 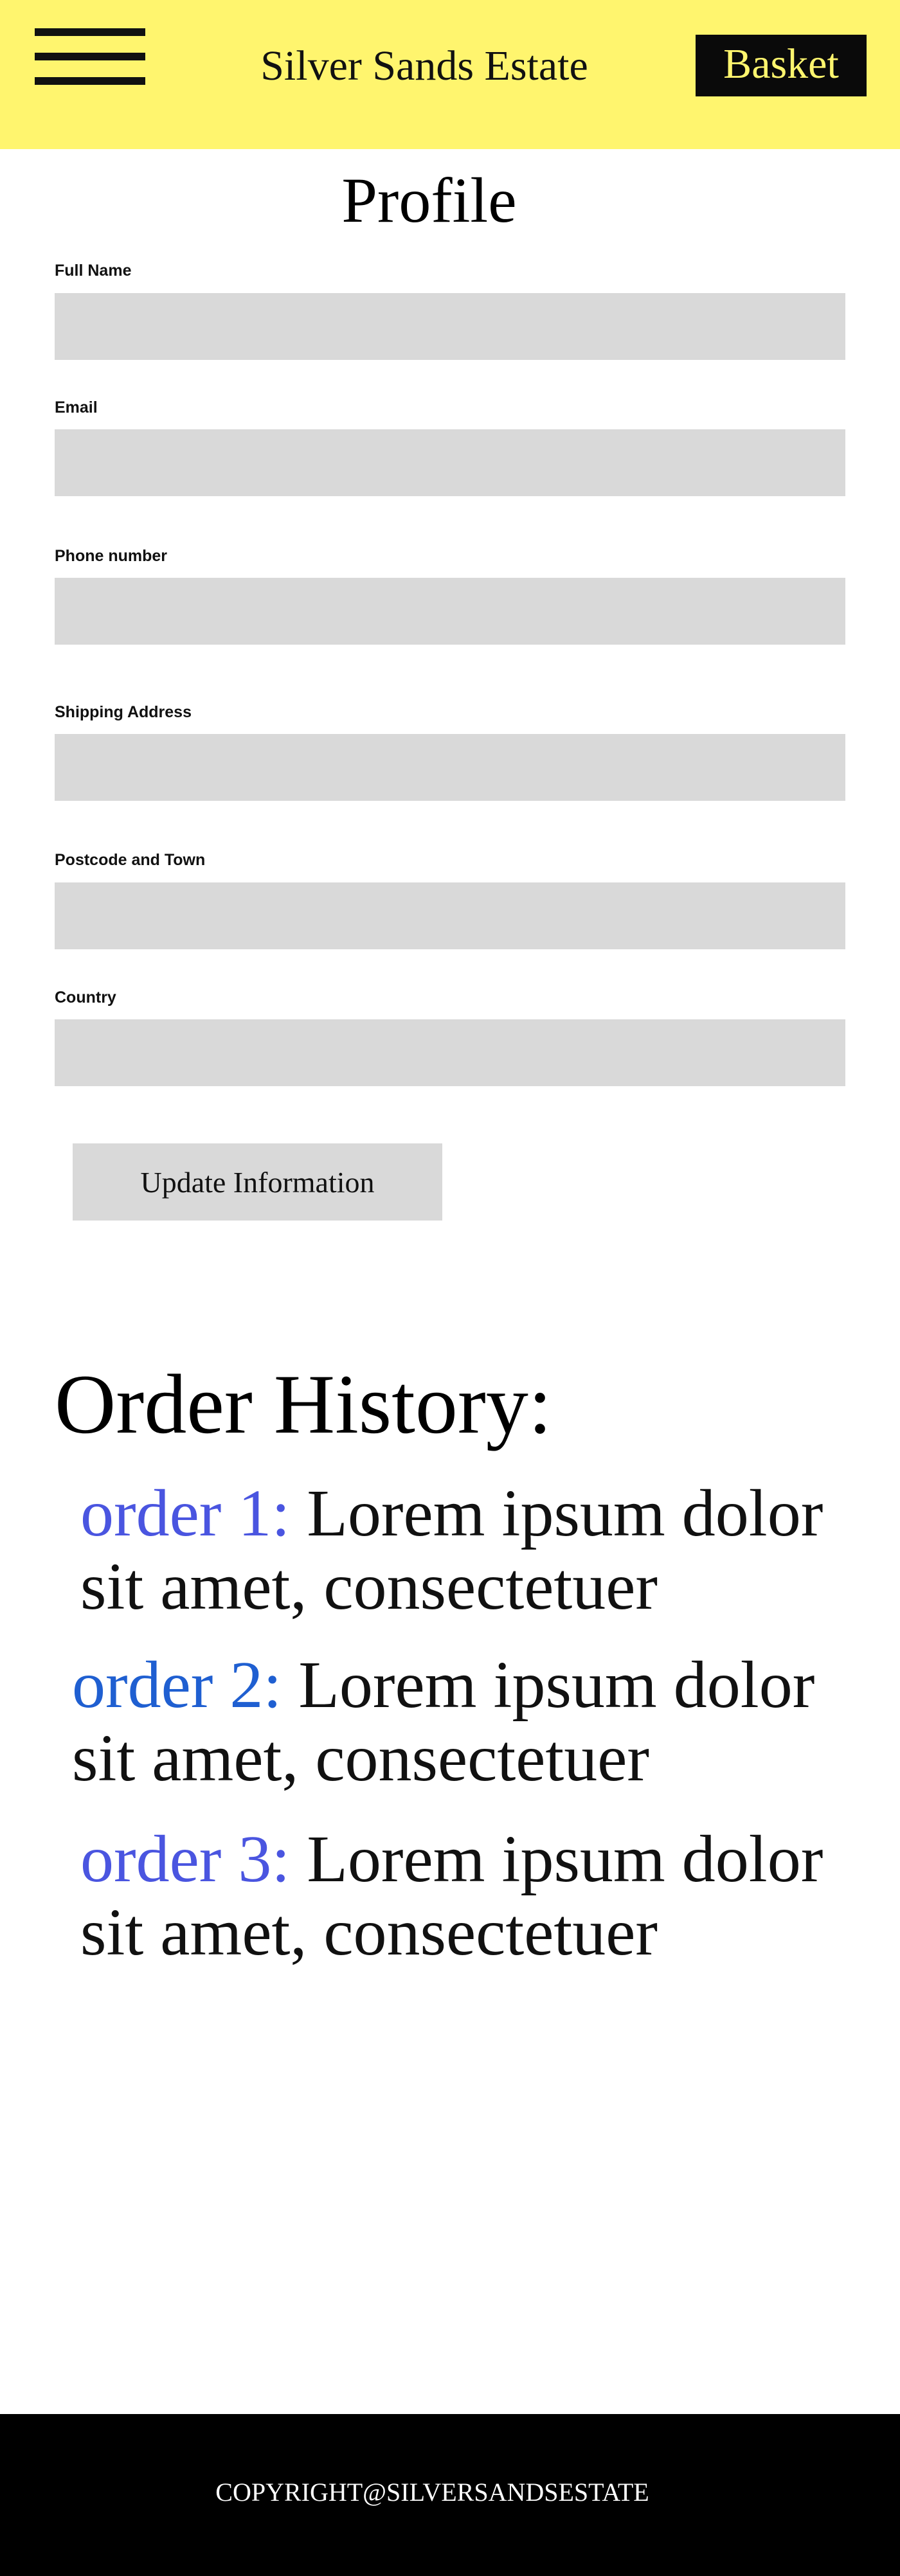 I want to click on footer: COPYRIGHT@SILVERSANDSESTATE, so click(x=450, y=2495).